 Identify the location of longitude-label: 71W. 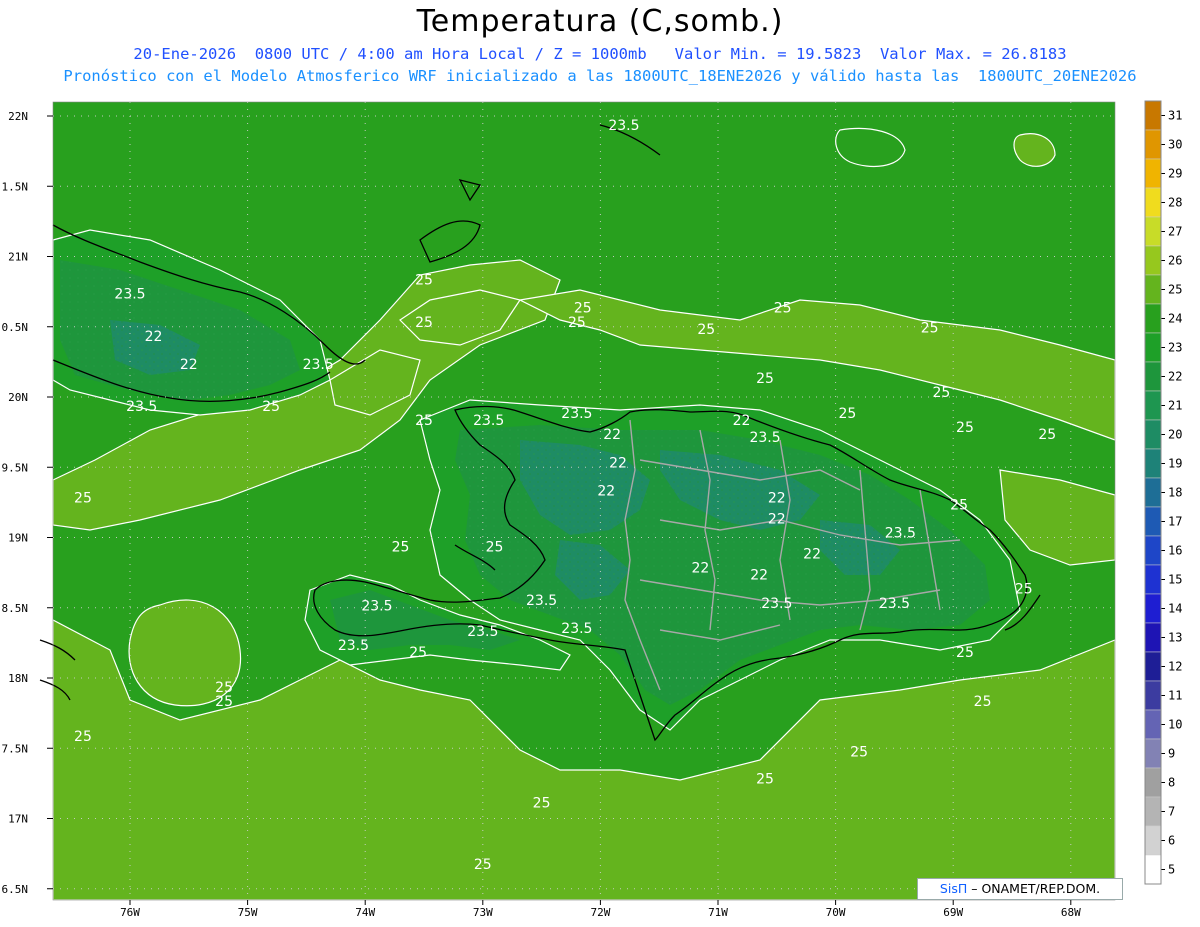
(718, 912).